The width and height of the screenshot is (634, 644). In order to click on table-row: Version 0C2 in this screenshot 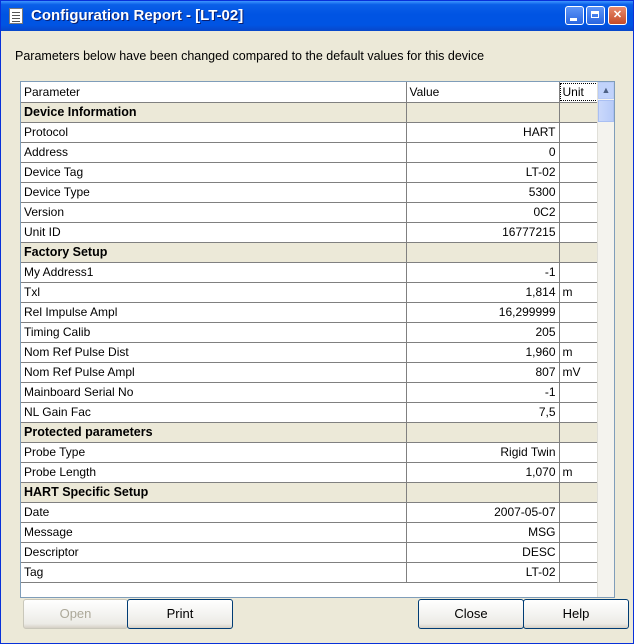, I will do `click(310, 212)`.